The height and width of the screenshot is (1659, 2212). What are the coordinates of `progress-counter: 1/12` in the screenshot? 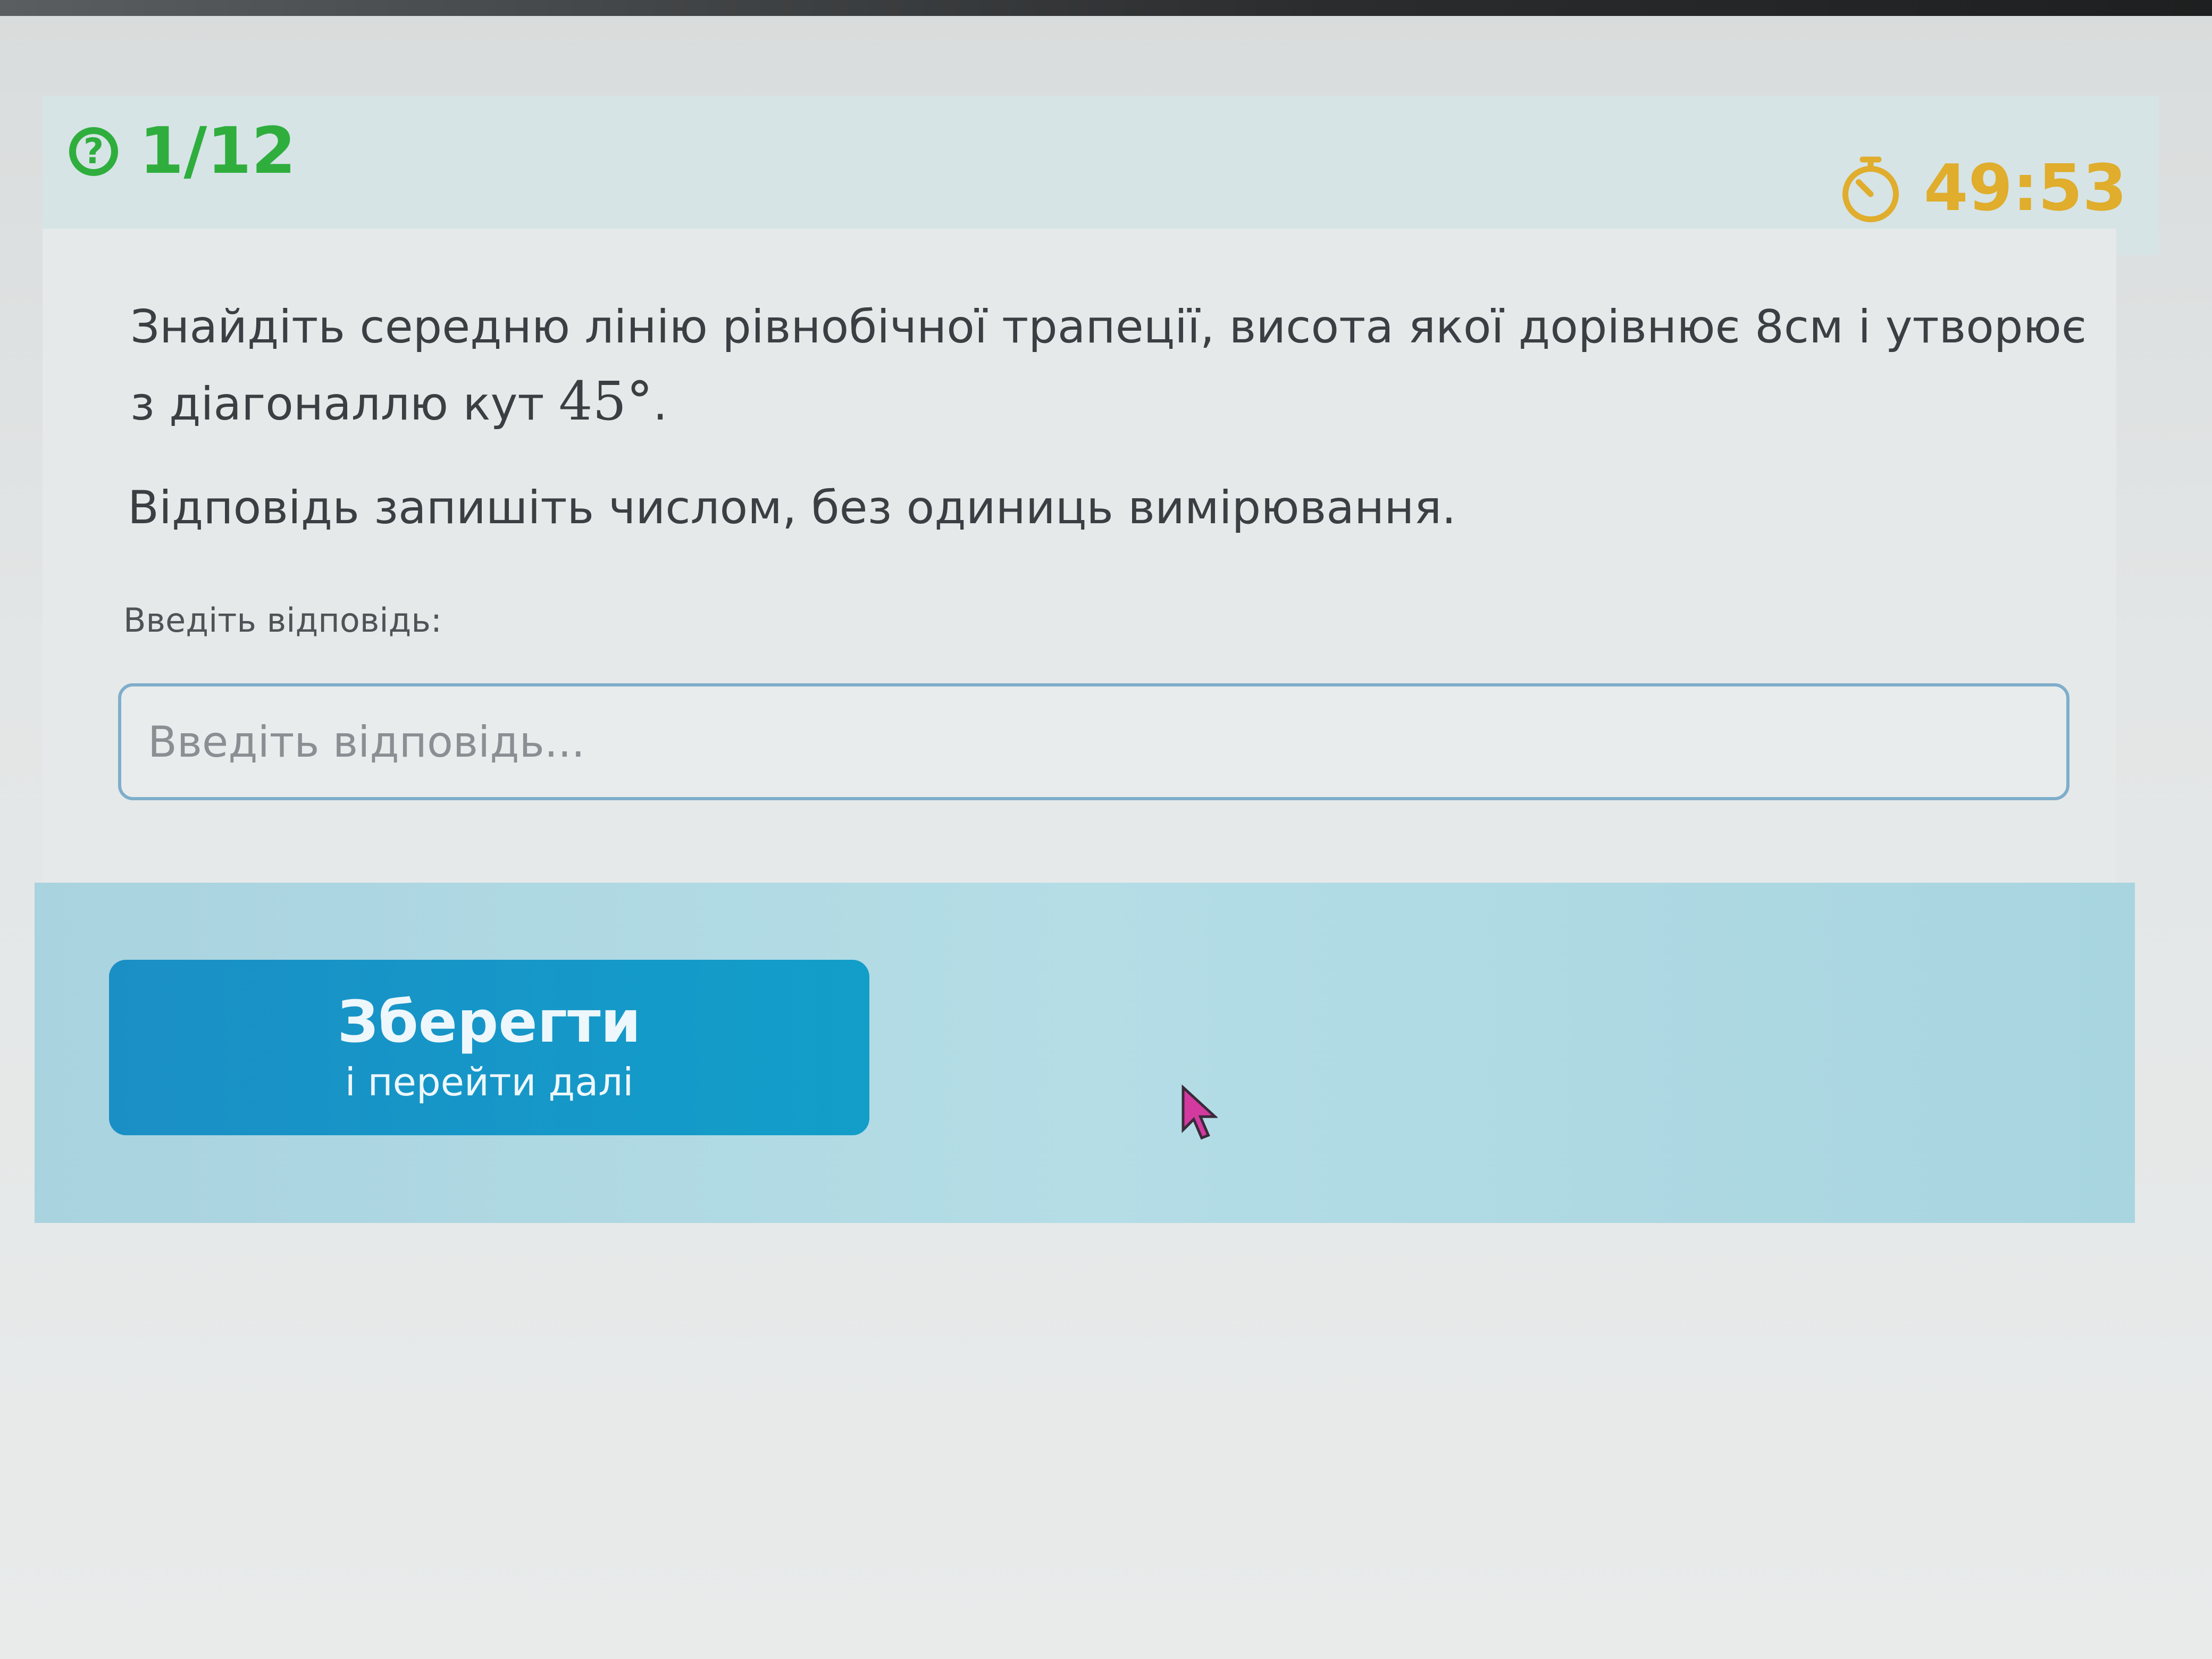 It's located at (217, 151).